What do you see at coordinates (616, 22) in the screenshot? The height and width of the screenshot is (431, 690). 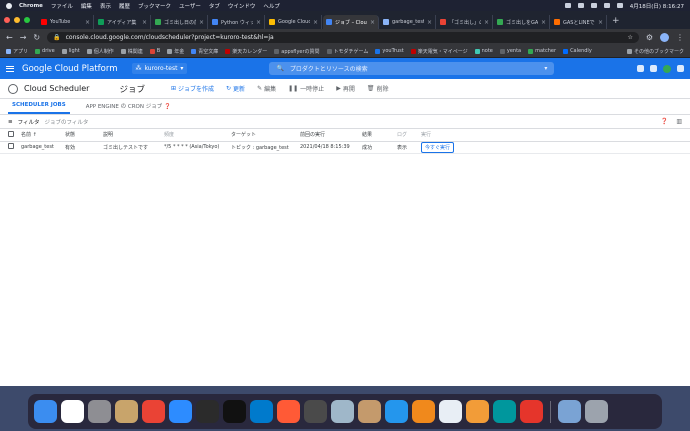 I see `new-tab-button: +` at bounding box center [616, 22].